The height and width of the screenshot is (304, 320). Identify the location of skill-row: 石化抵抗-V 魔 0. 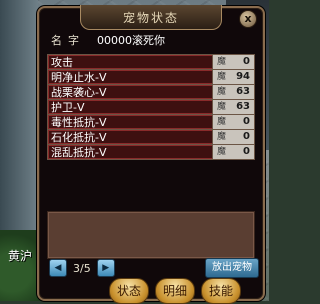
(151, 137).